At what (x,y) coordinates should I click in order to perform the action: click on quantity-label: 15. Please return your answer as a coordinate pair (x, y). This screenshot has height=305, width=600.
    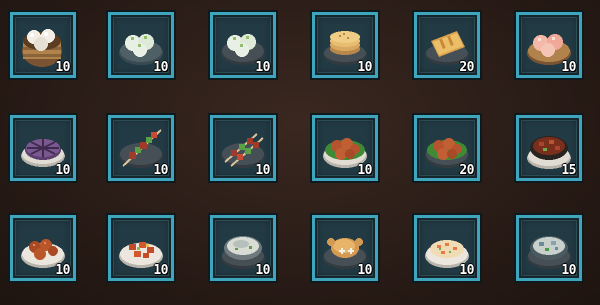
    Looking at the image, I should click on (568, 170).